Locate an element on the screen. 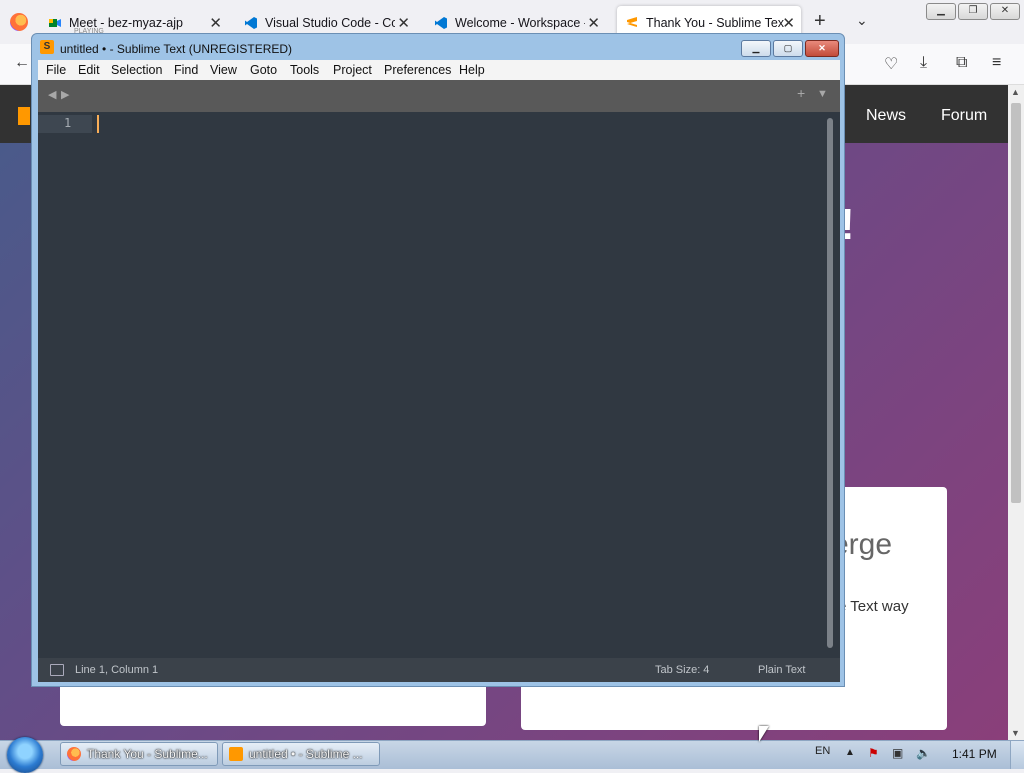  tab-size-selector: Tab Size: 4 is located at coordinates (682, 670).